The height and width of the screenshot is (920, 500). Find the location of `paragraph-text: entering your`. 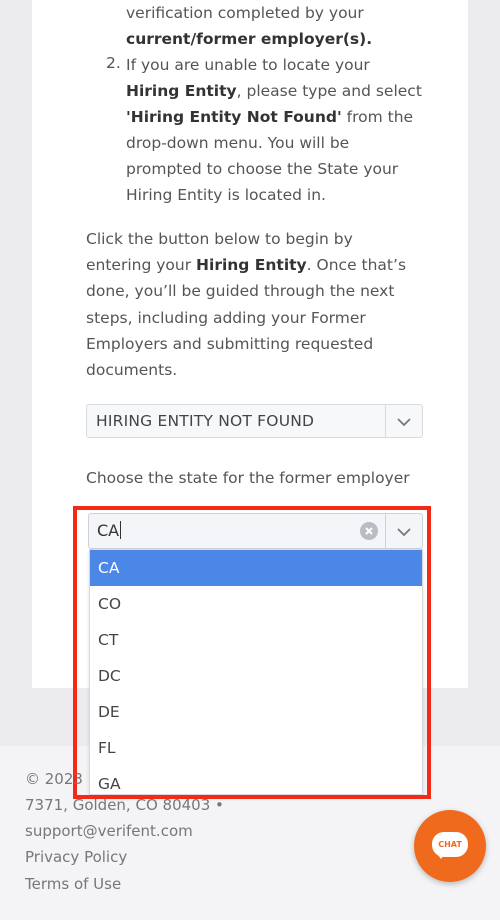

paragraph-text: entering your is located at coordinates (141, 265).